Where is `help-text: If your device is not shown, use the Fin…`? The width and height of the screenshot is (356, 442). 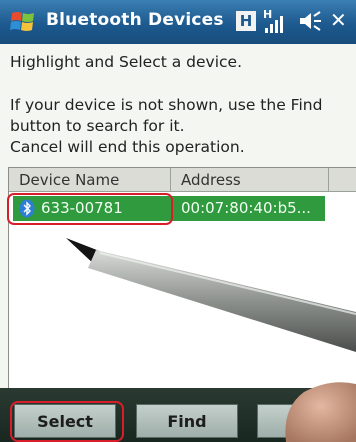 help-text: If your device is not shown, use the Fin… is located at coordinates (166, 126).